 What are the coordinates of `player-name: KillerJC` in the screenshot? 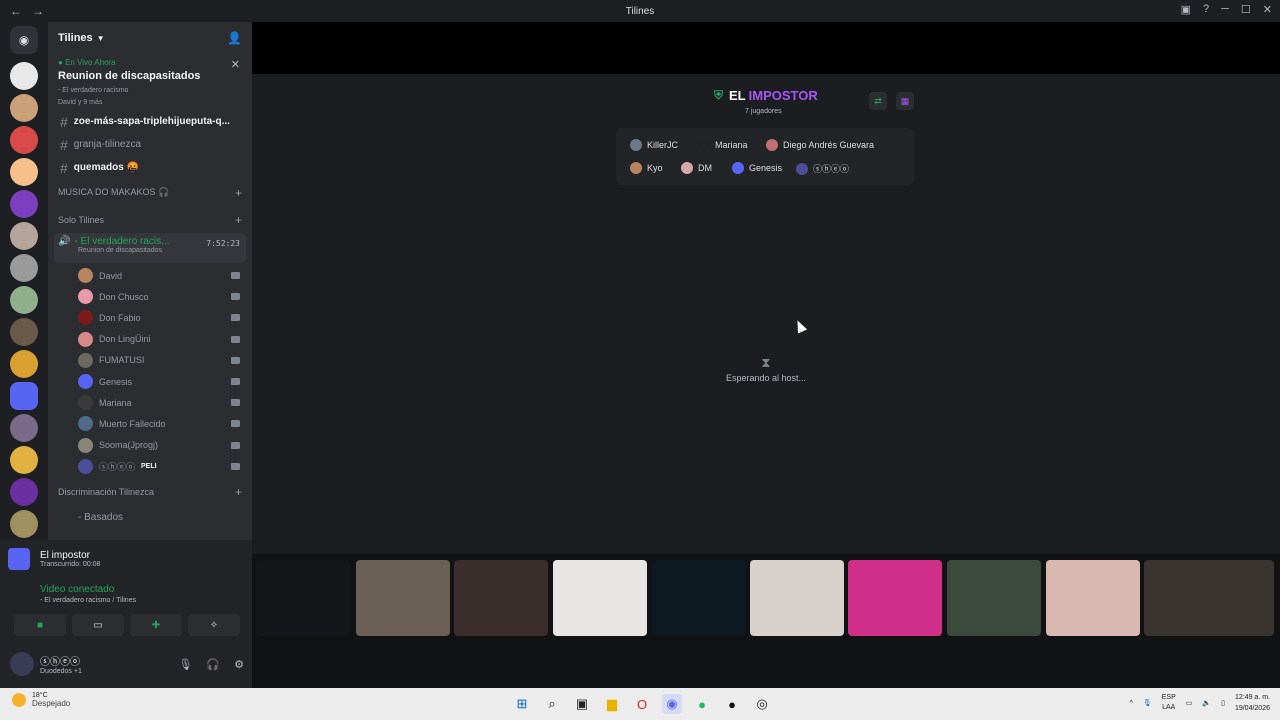 It's located at (663, 145).